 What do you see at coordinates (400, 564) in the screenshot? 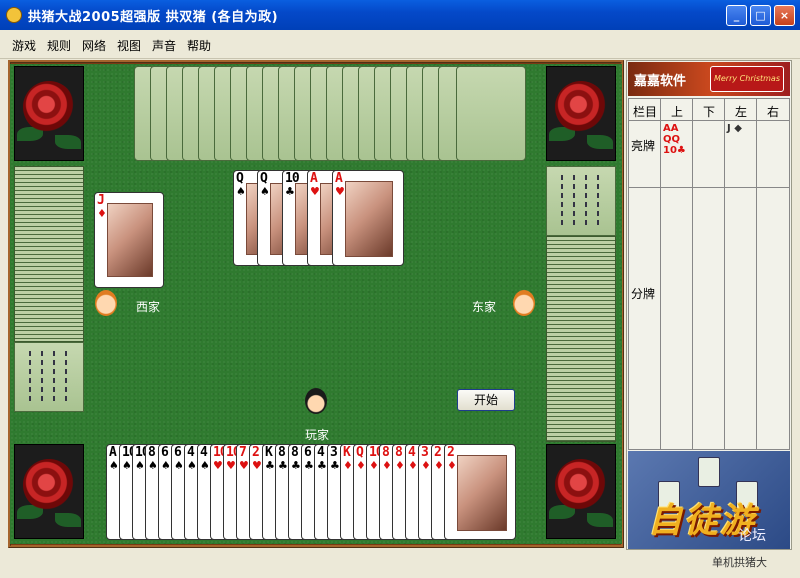
I see `bottom-bar` at bounding box center [400, 564].